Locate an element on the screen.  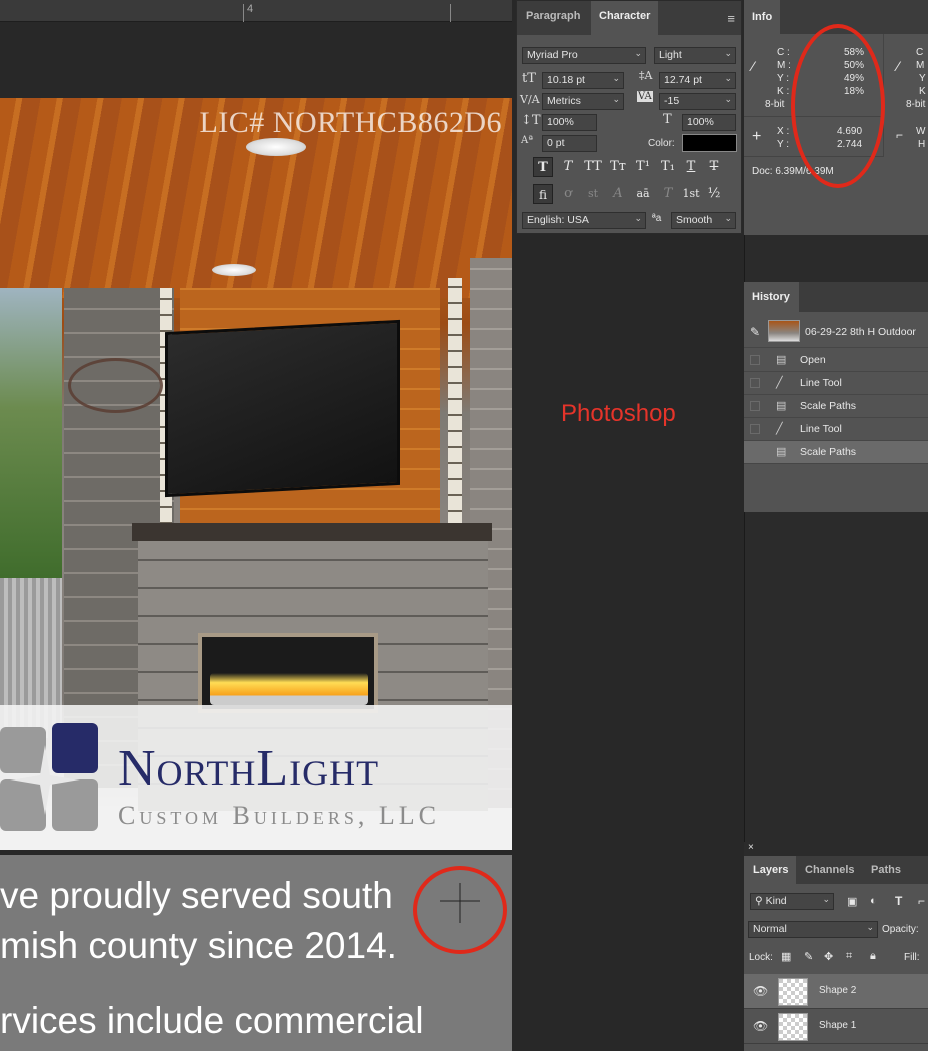
tab-paths: Paths is located at coordinates (886, 870).